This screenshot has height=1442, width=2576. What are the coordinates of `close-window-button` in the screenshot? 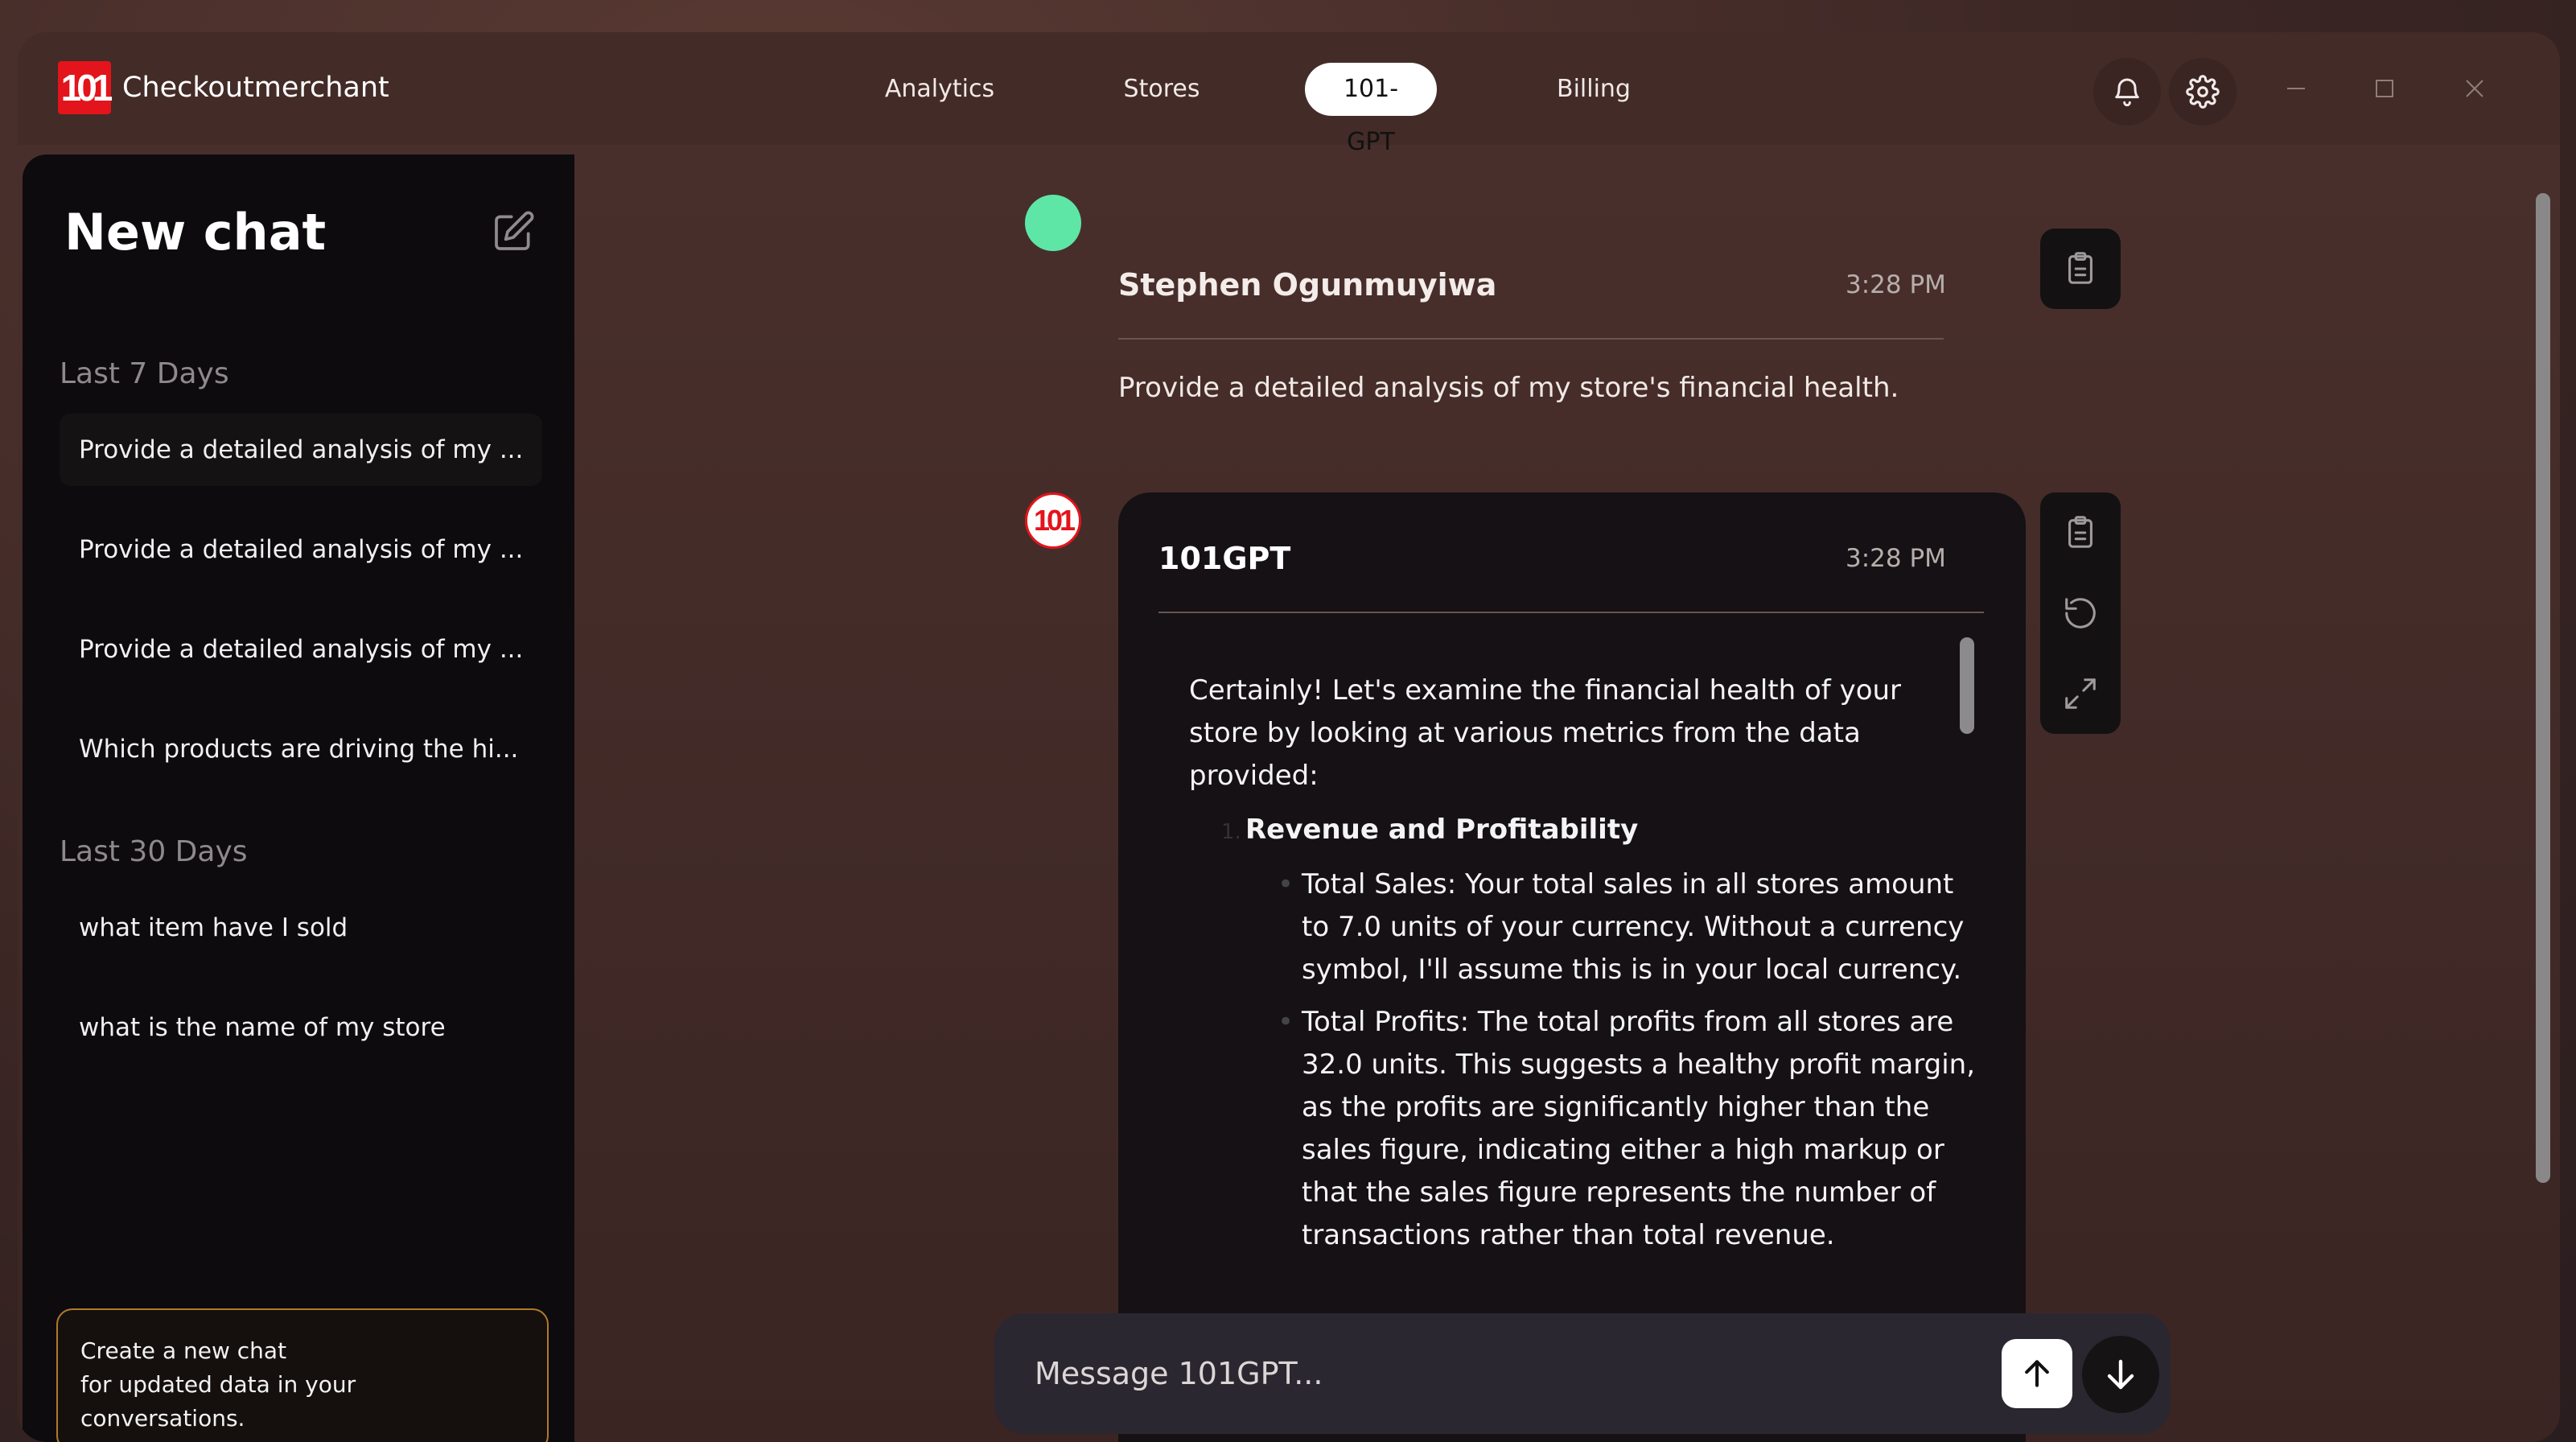 It's located at (2474, 88).